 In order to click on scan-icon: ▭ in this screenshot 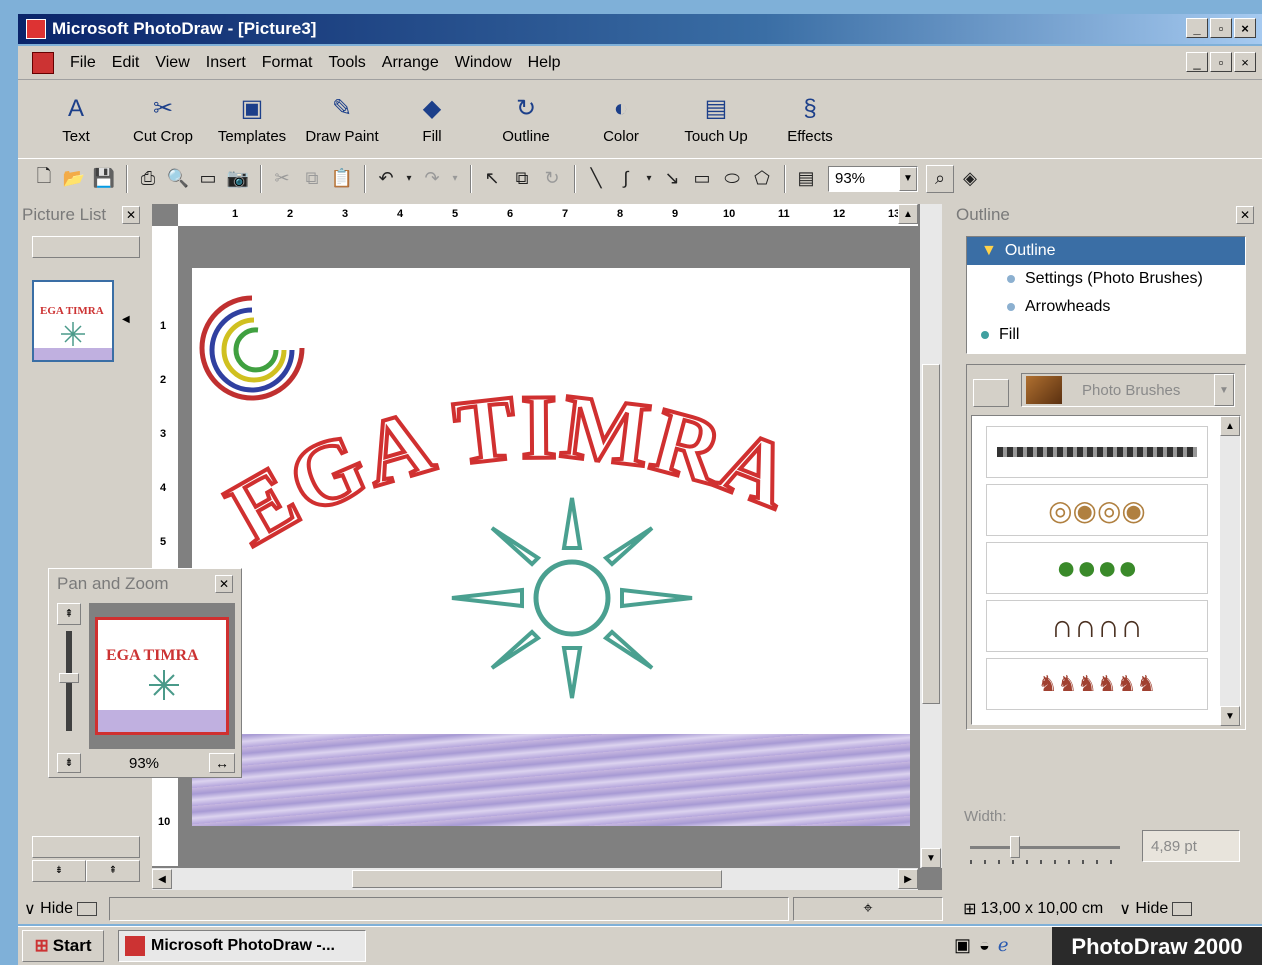, I will do `click(208, 179)`.